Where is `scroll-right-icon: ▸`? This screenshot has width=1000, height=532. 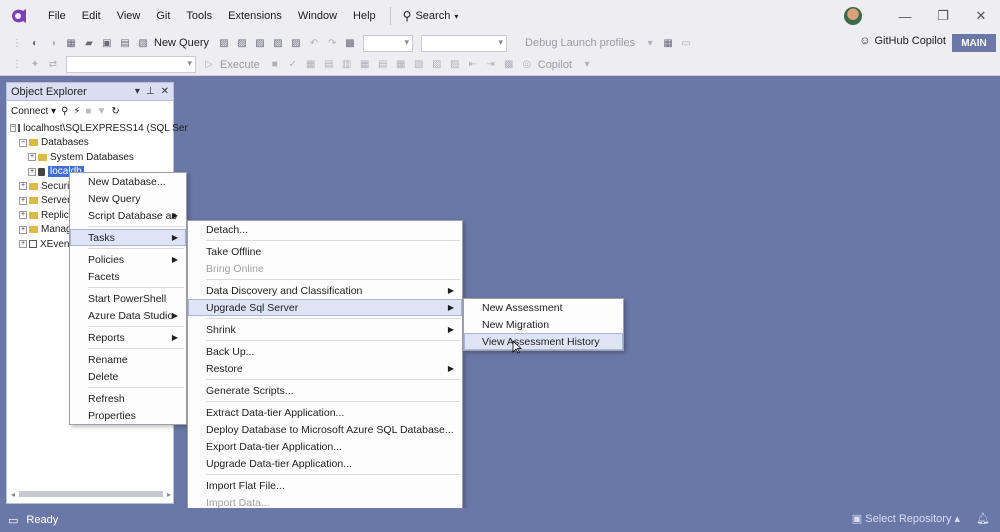 scroll-right-icon: ▸ is located at coordinates (169, 494).